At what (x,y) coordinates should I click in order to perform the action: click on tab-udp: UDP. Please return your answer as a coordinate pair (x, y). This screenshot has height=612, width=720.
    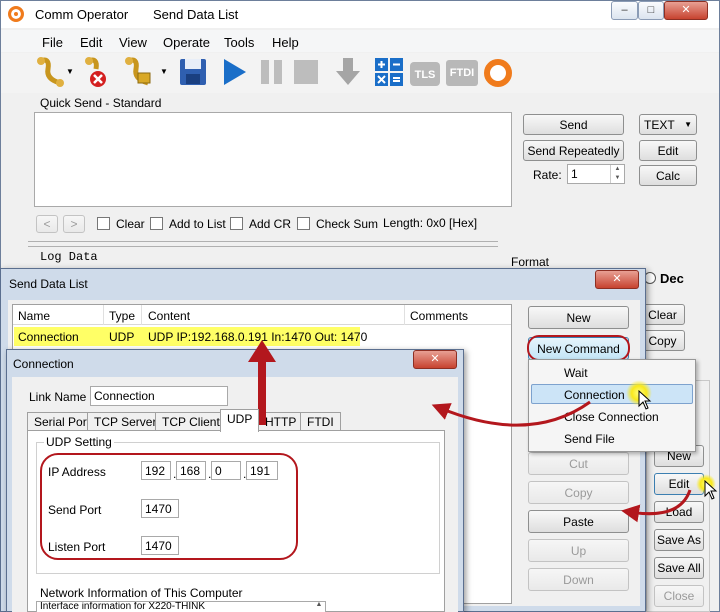
    Looking at the image, I should click on (240, 420).